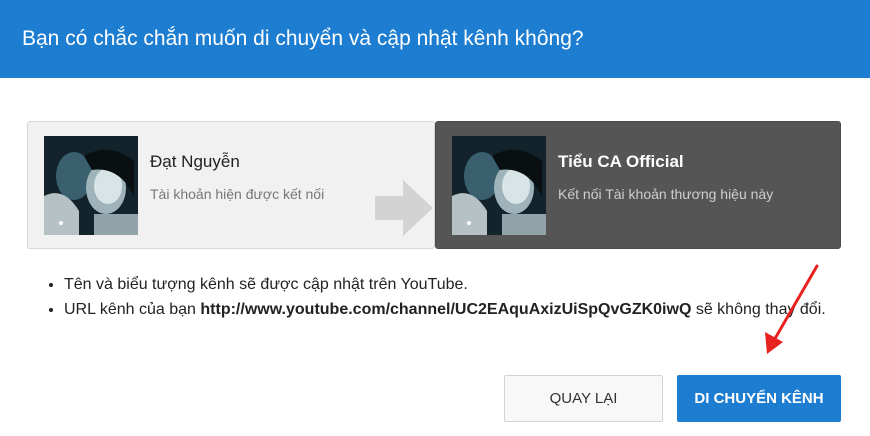 The image size is (870, 436). I want to click on target-avatar, so click(499, 185).